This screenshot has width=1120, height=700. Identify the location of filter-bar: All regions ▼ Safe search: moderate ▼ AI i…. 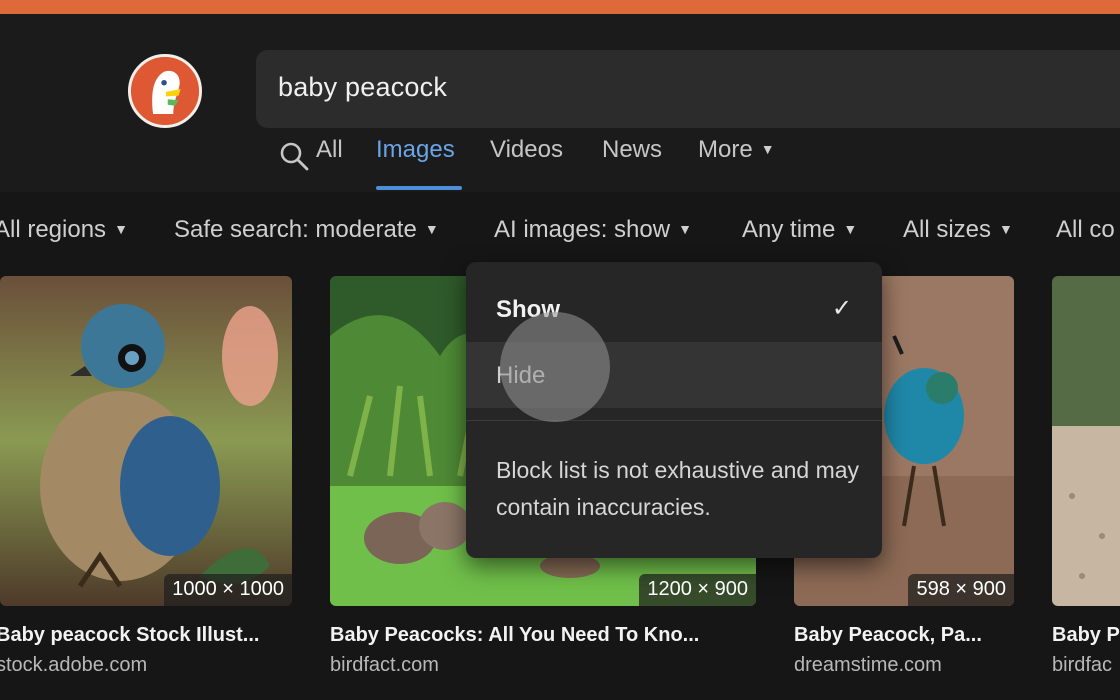
(560, 228).